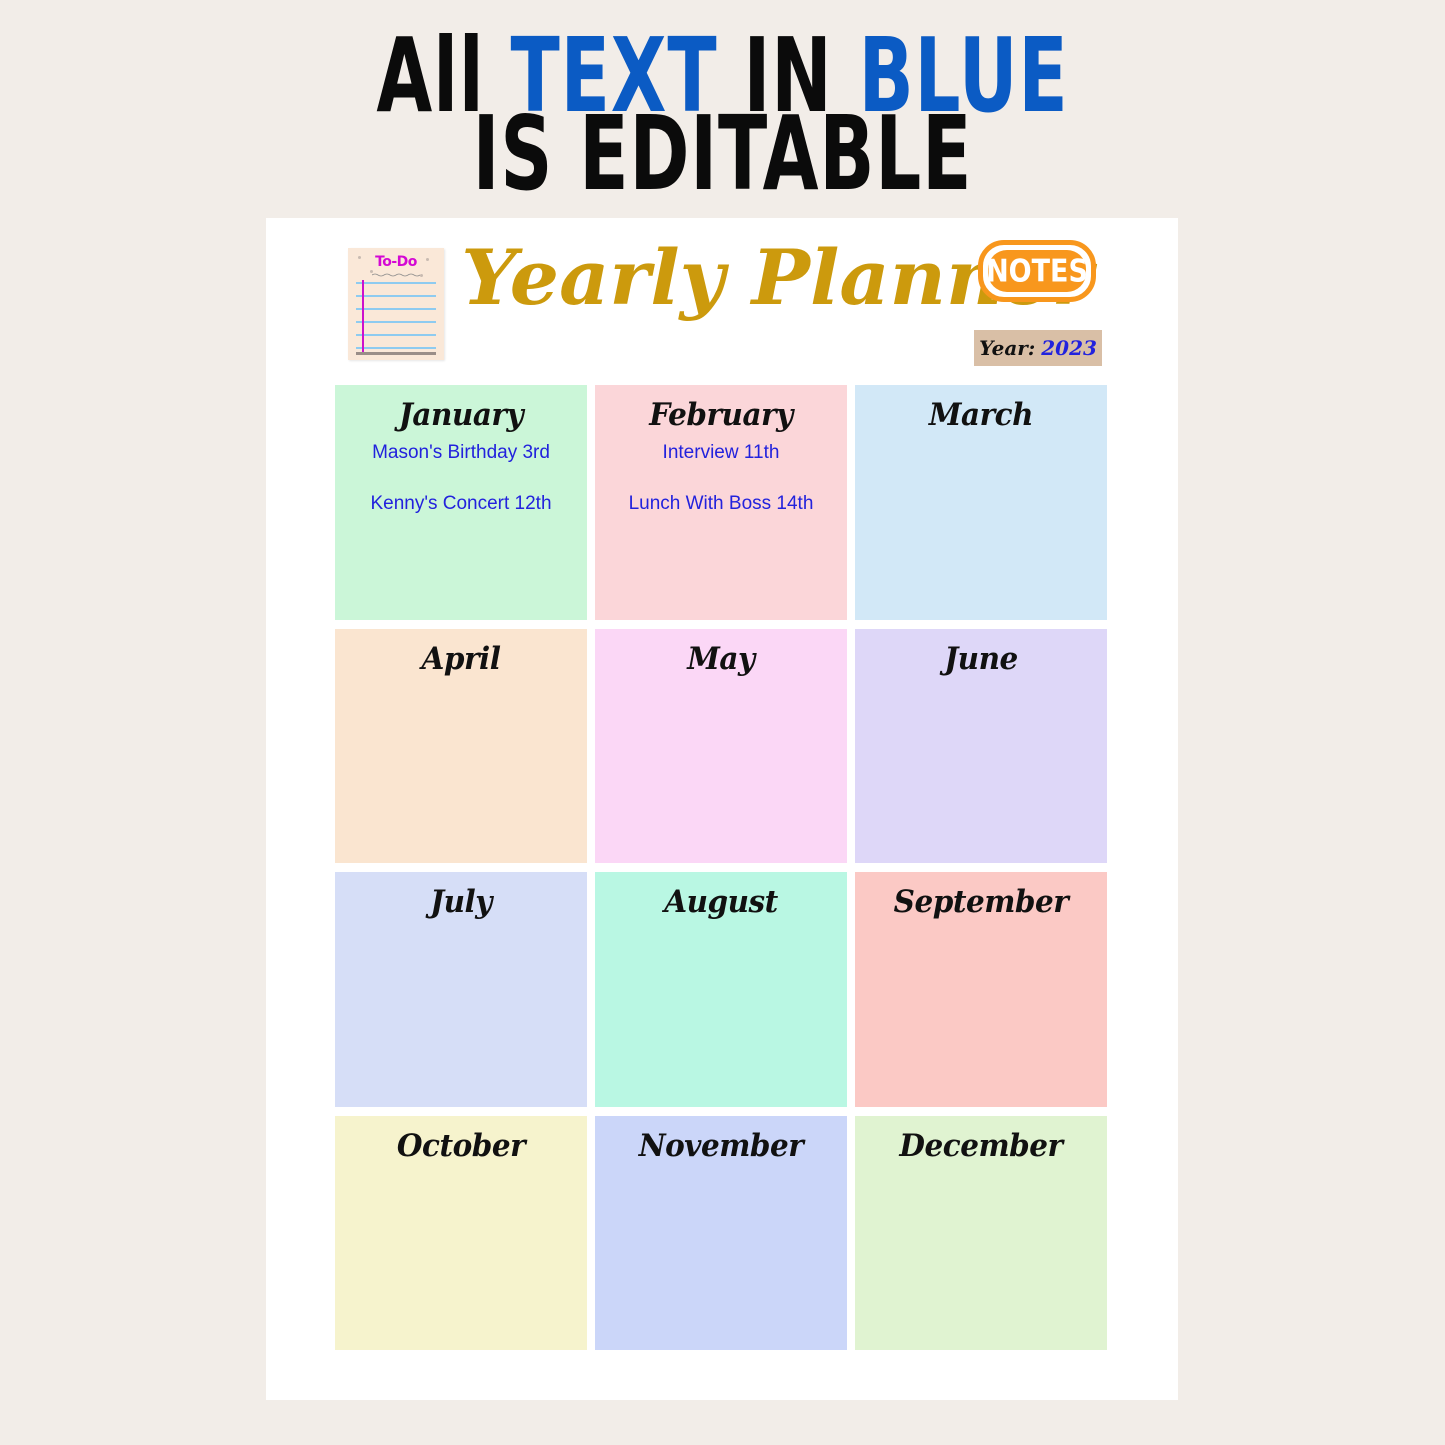 This screenshot has height=1445, width=1445. What do you see at coordinates (461, 1145) in the screenshot?
I see `month-name-label: October` at bounding box center [461, 1145].